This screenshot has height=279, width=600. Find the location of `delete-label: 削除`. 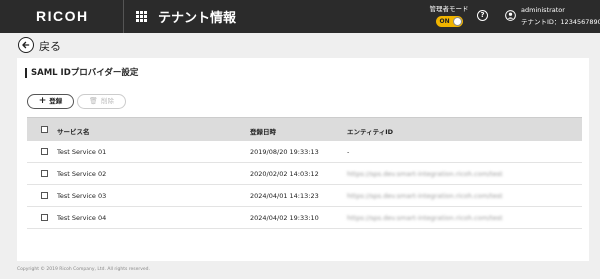

delete-label: 削除 is located at coordinates (107, 101).